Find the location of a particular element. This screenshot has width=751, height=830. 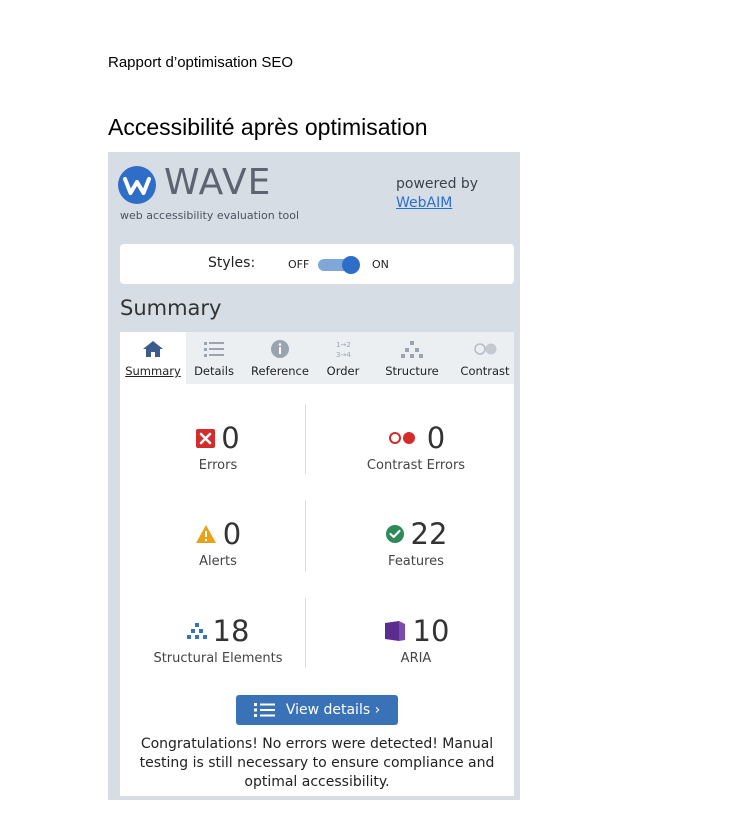

alerts-label: Alerts is located at coordinates (218, 561).